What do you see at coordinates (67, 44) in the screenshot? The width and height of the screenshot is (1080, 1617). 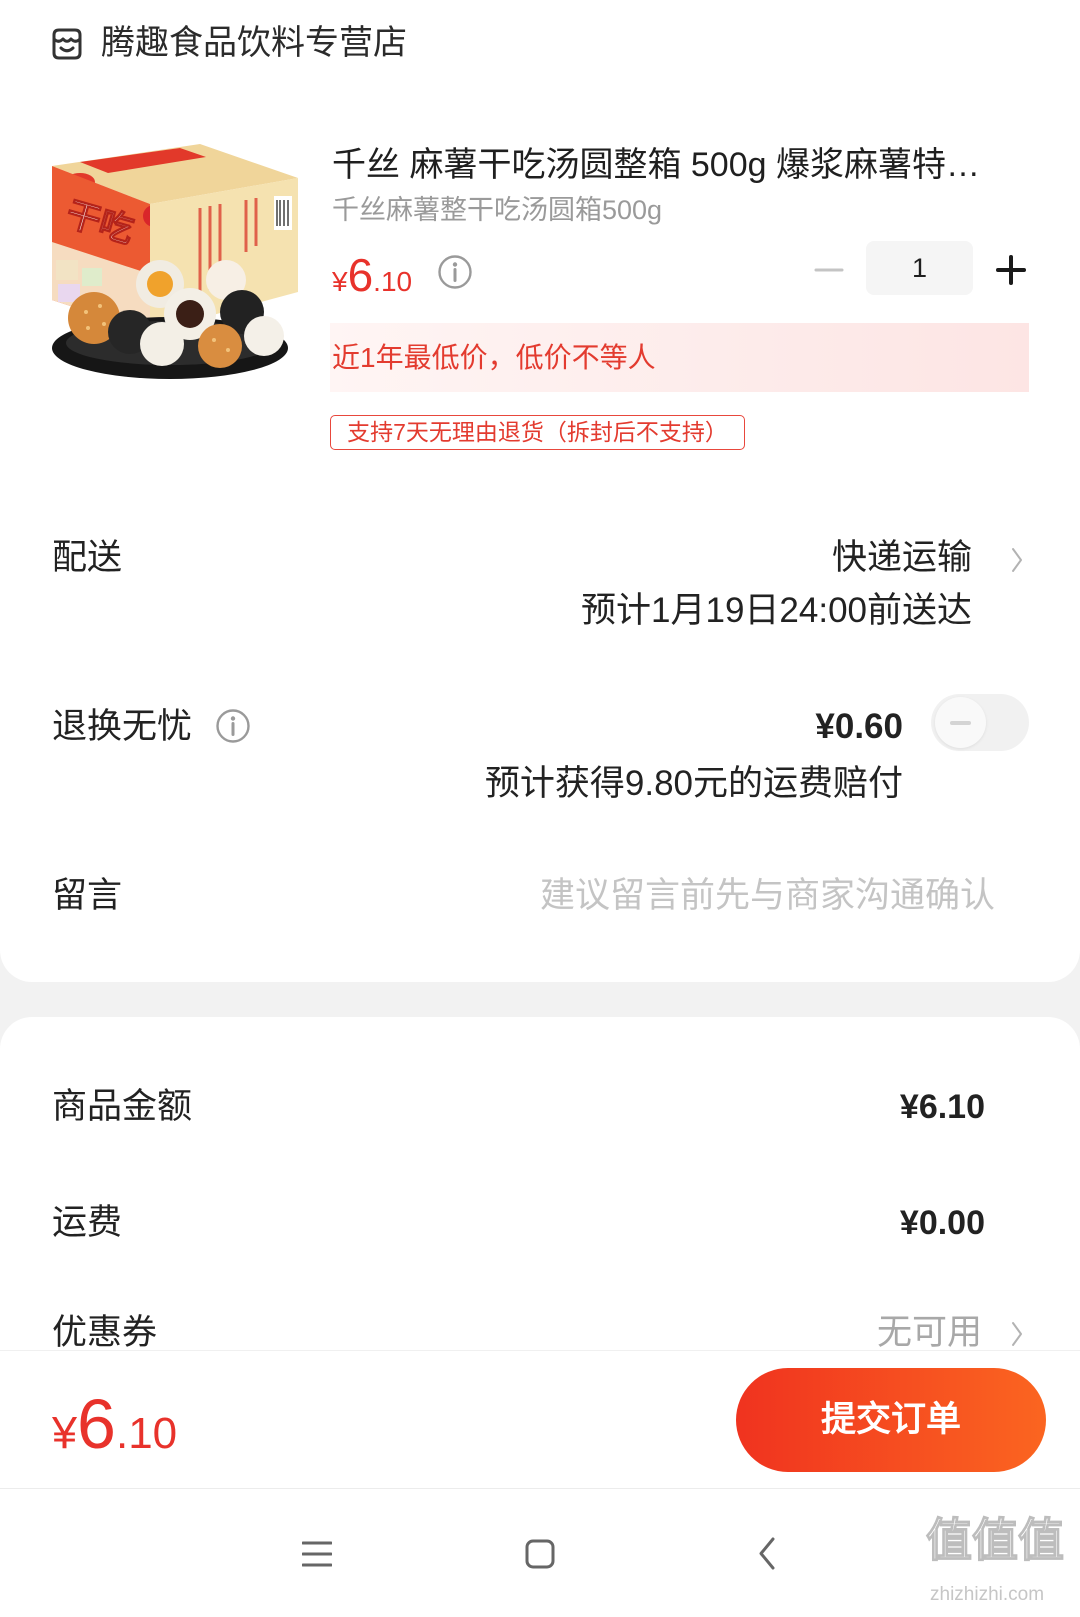 I see `store-icon` at bounding box center [67, 44].